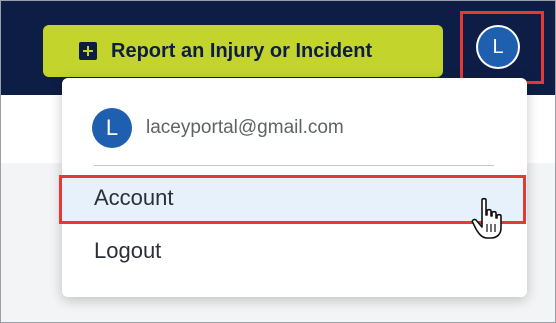  Describe the element at coordinates (502, 47) in the screenshot. I see `avatar-highlight-box` at that location.